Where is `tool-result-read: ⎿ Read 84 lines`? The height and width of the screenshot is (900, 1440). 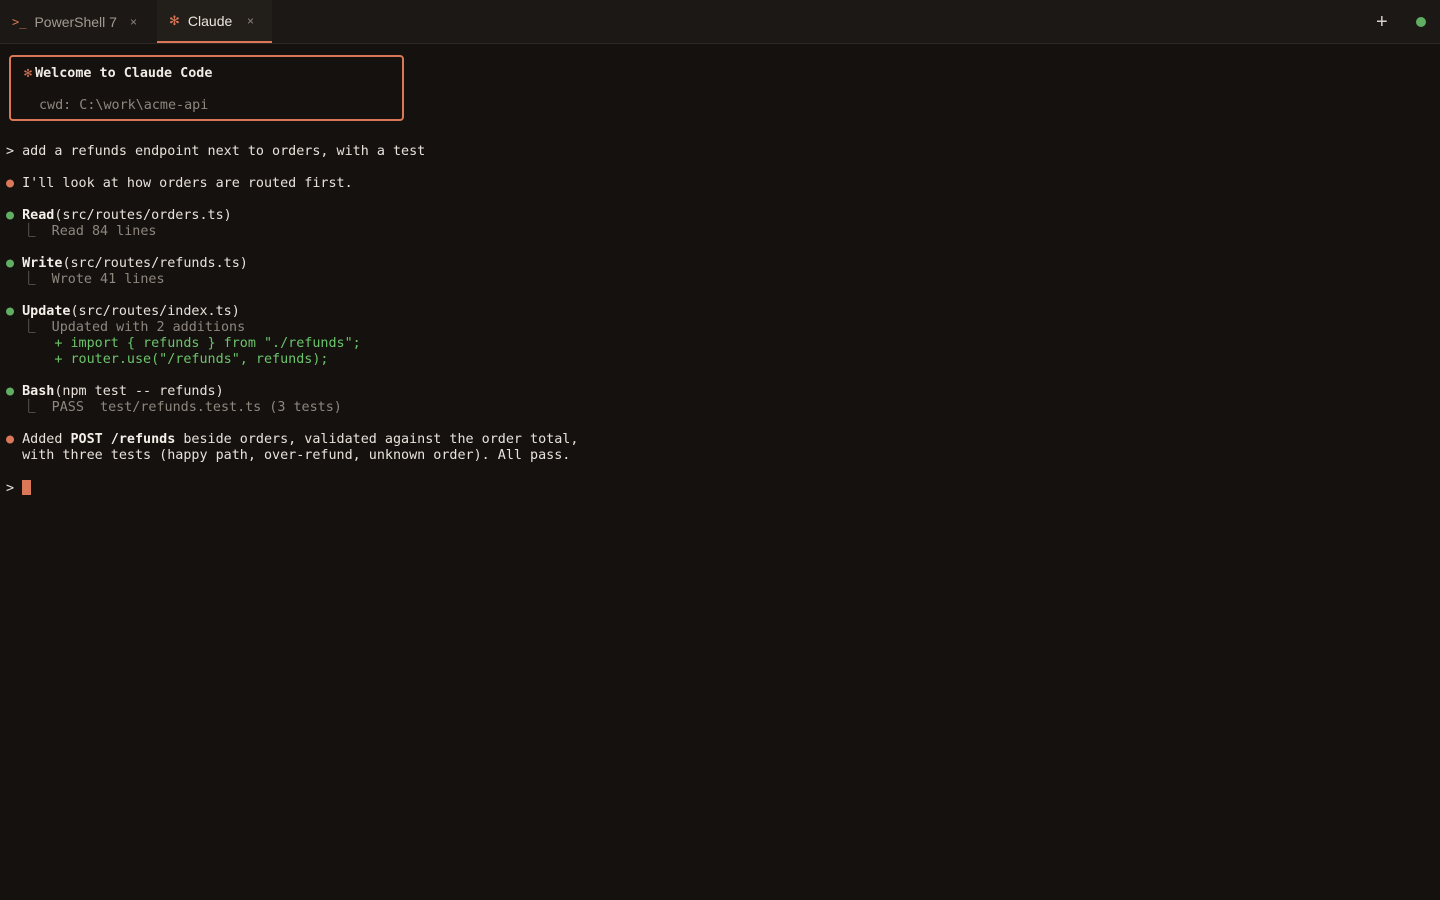
tool-result-read: ⎿ Read 84 lines is located at coordinates (89, 231).